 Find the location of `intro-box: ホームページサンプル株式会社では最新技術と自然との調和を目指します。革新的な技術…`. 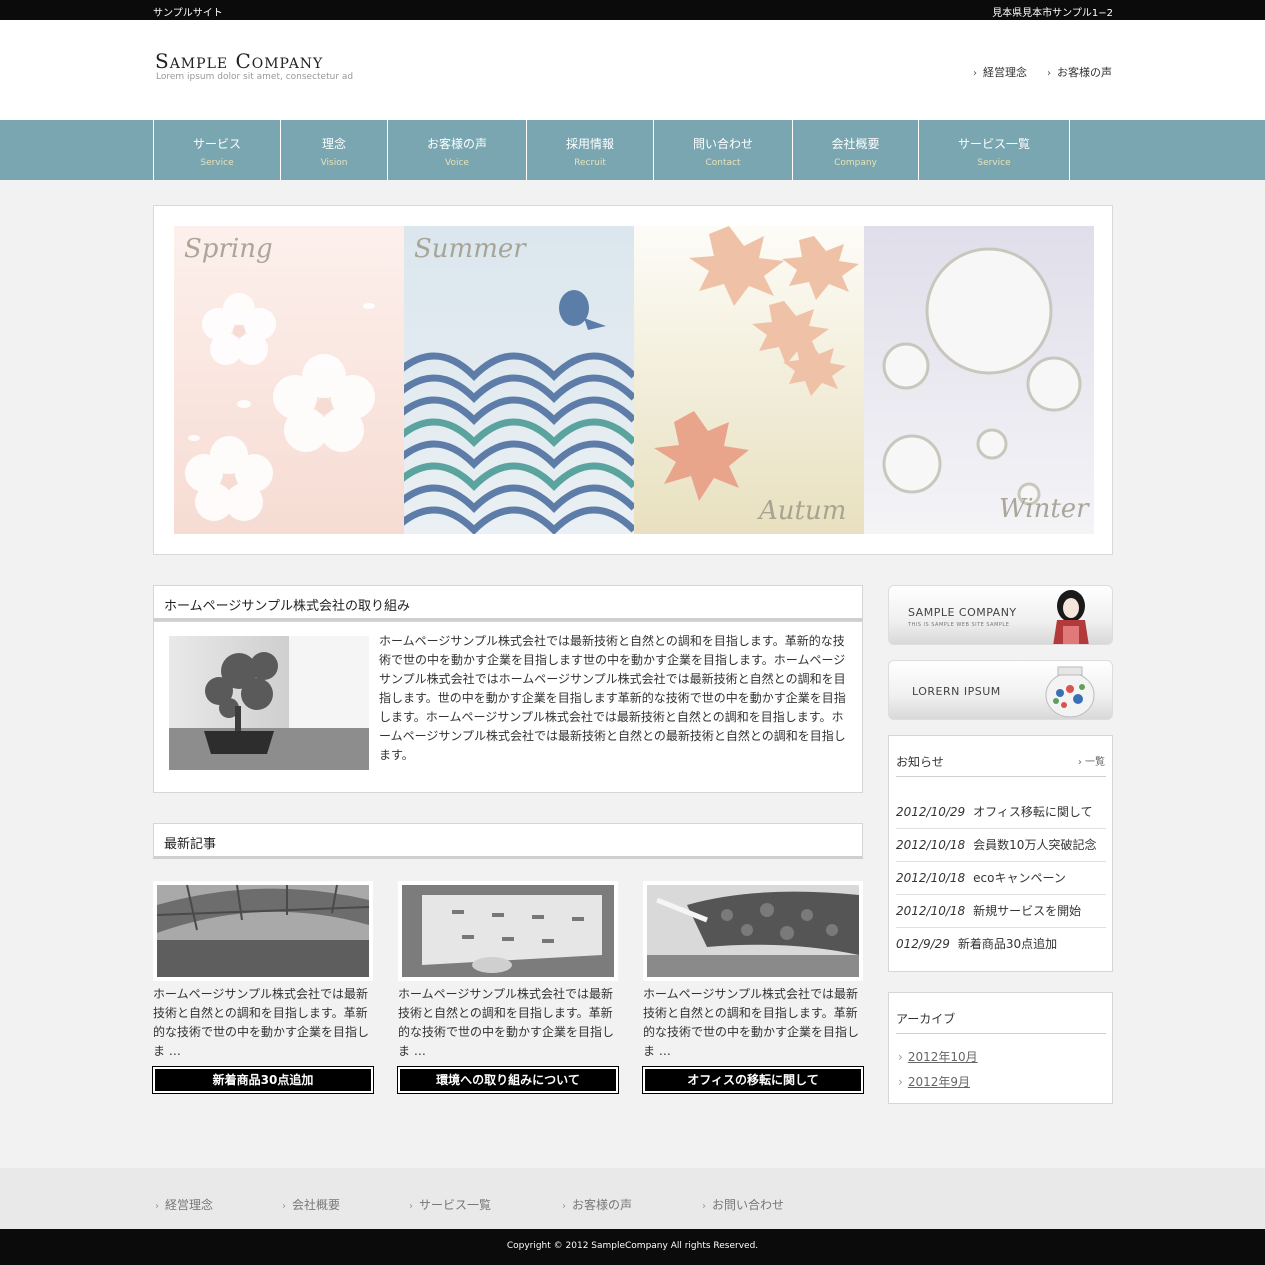

intro-box: ホームページサンプル株式会社では最新技術と自然との調和を目指します。革新的な技術… is located at coordinates (508, 707).